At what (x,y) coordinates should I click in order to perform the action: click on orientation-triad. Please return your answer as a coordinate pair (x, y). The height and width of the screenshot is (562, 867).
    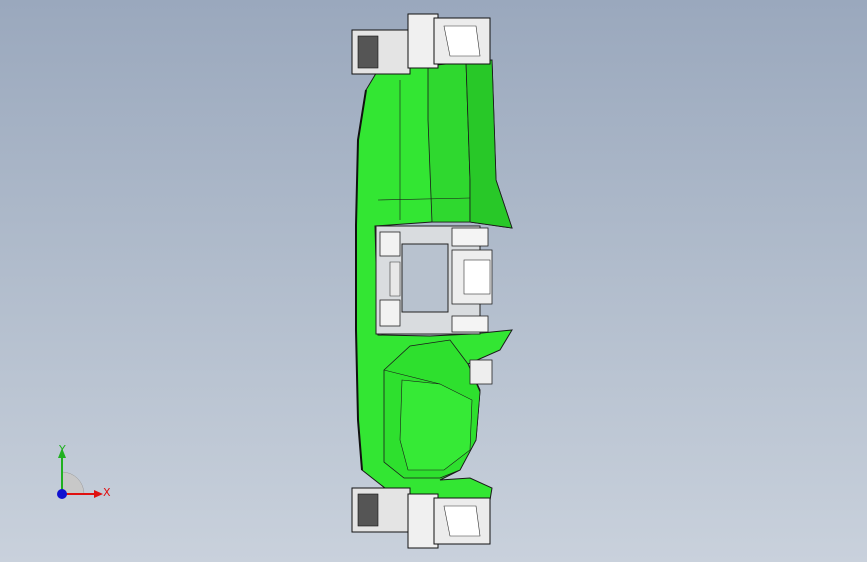
    Looking at the image, I should click on (80, 476).